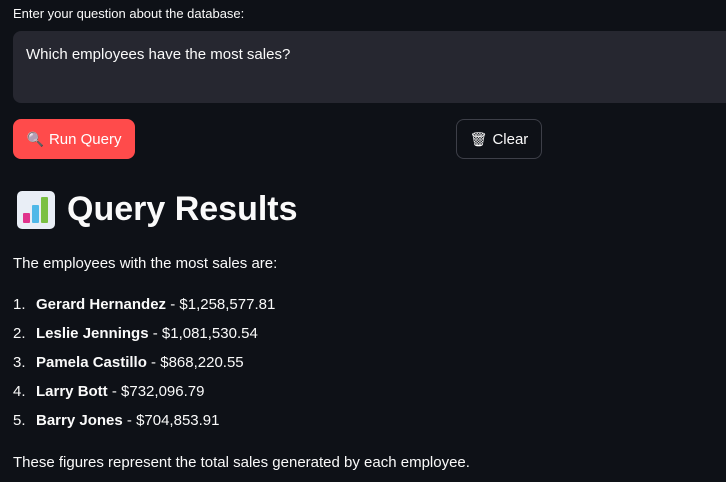  I want to click on list-item: 2. Leslie Jennings - $1,081,530.54, so click(144, 337).